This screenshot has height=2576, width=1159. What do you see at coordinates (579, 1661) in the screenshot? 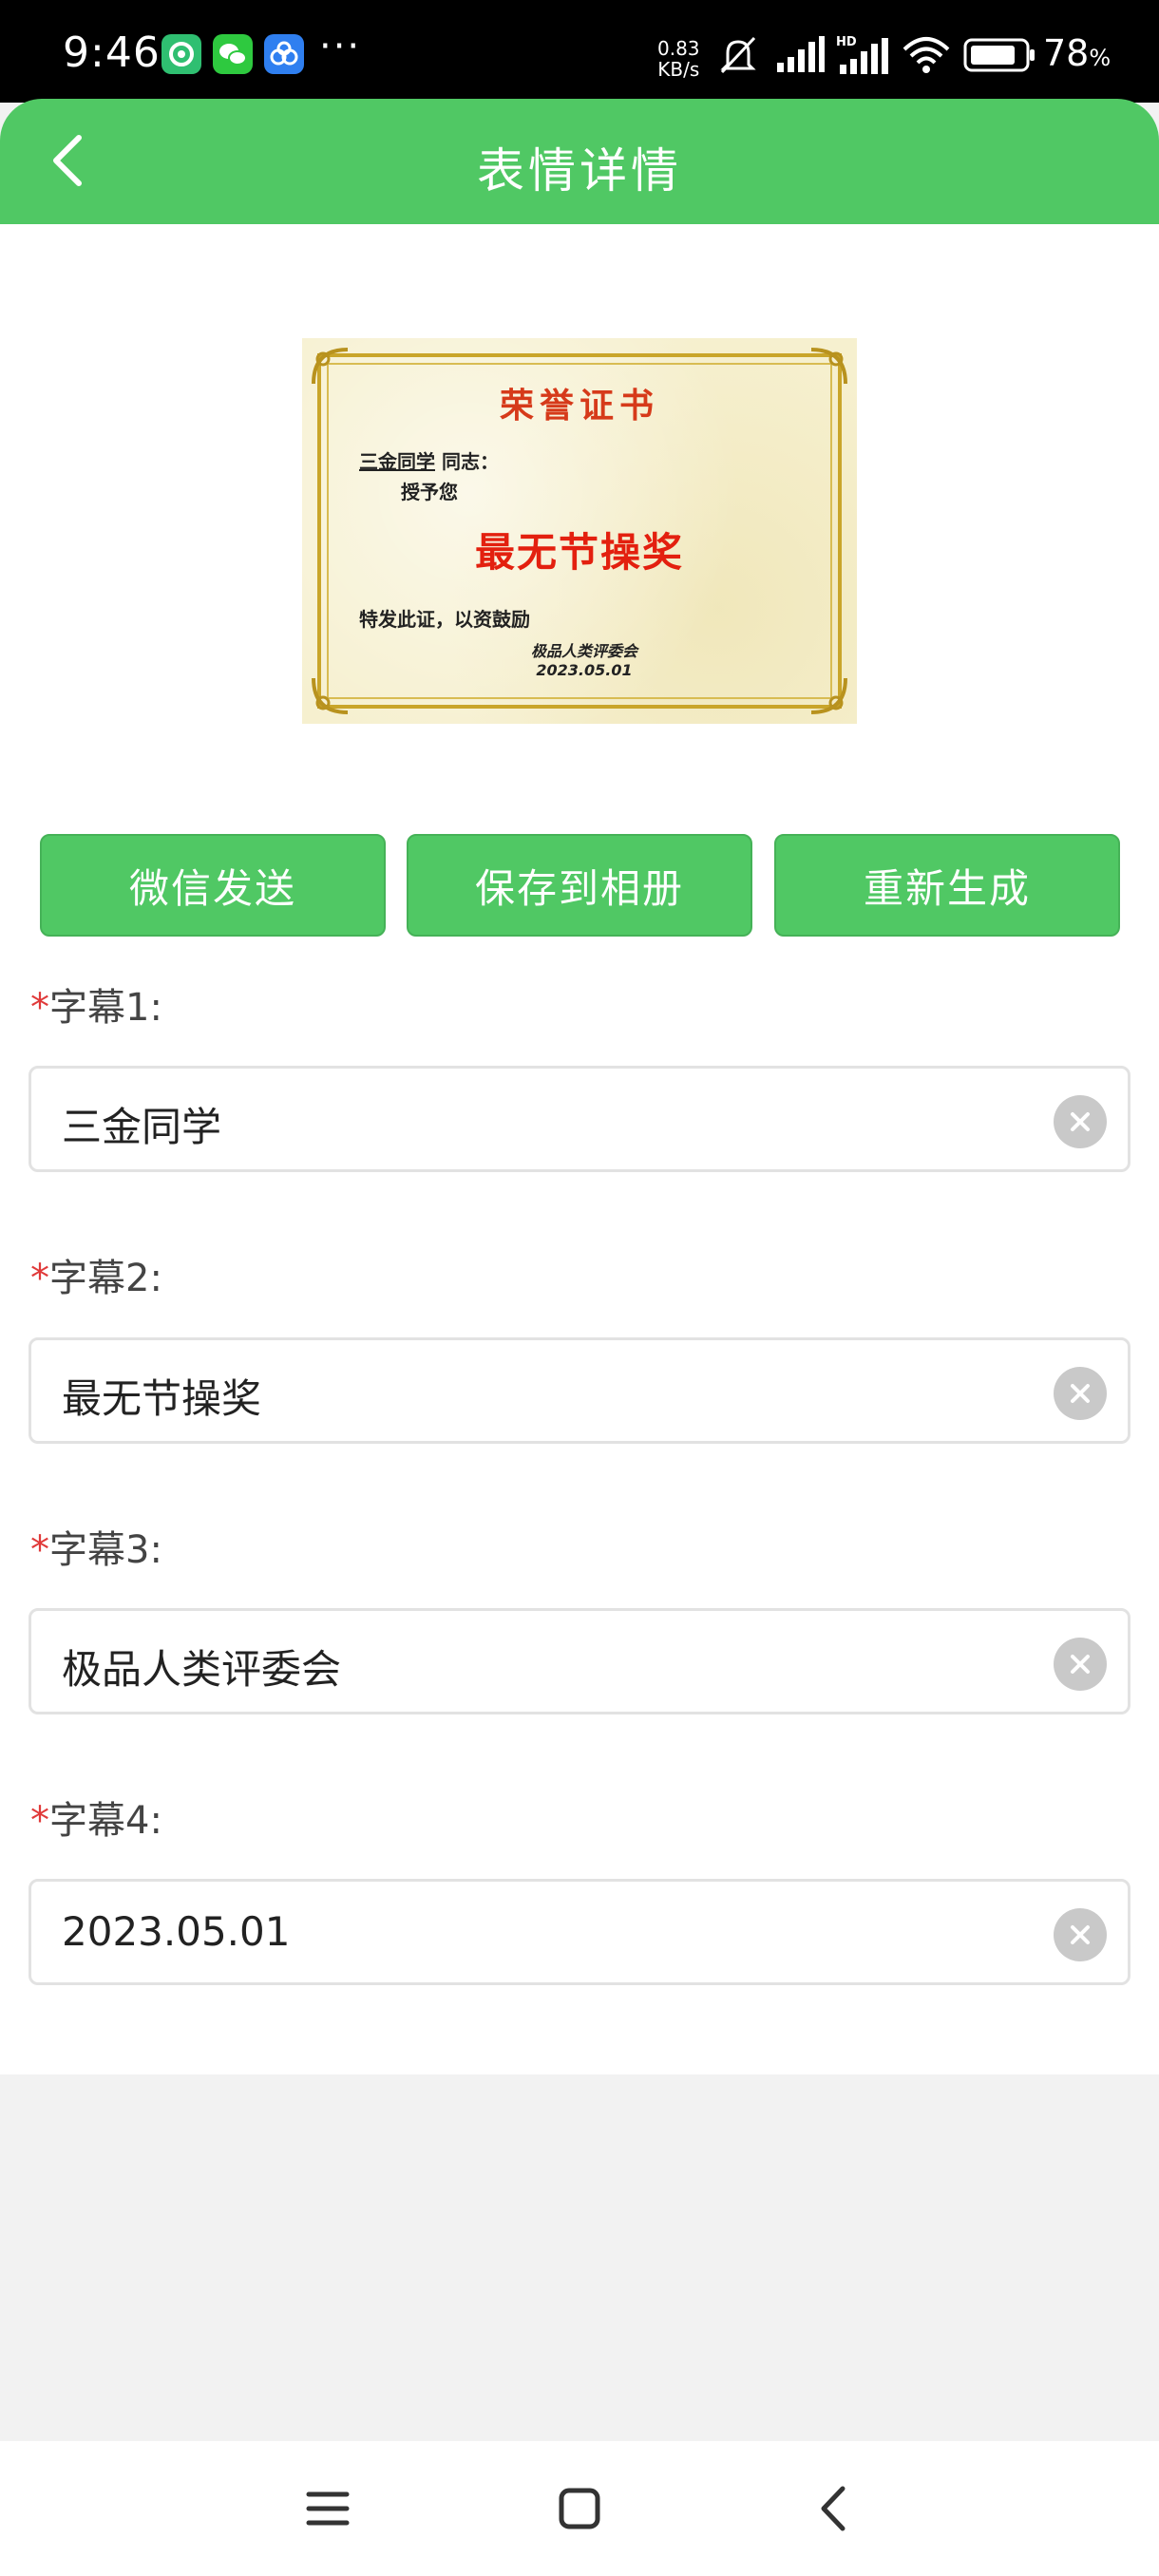
I see `caption-3-input: 极品人类评委会` at bounding box center [579, 1661].